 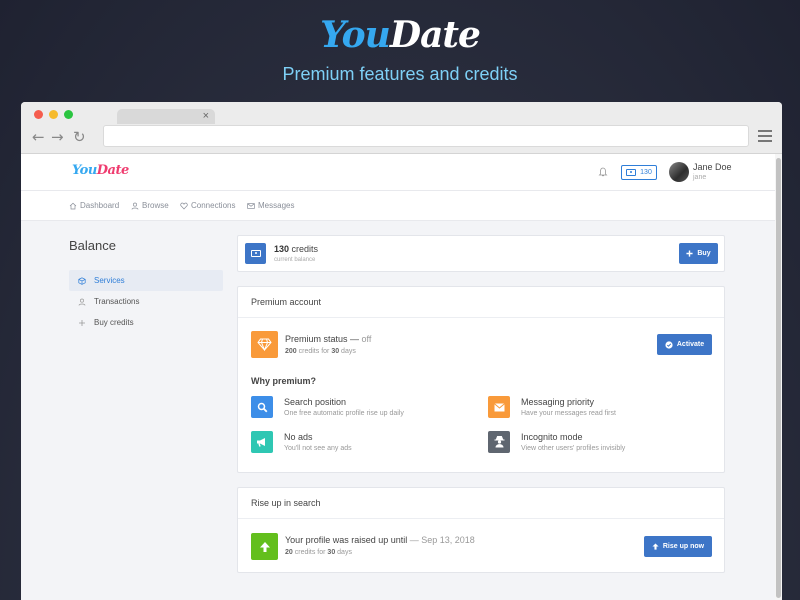 I want to click on feature-desc: View other users' profiles invisibly, so click(x=573, y=448).